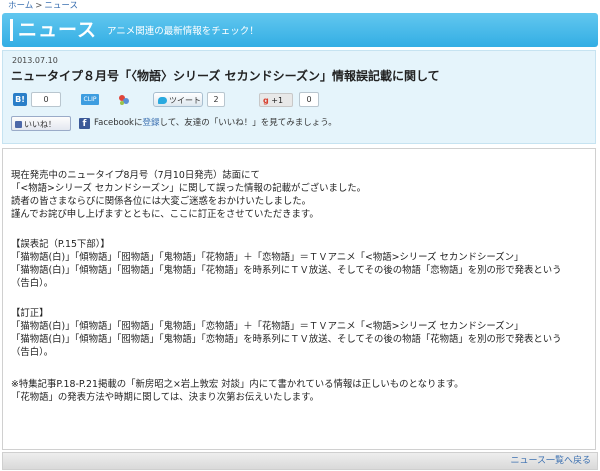 The width and height of the screenshot is (600, 471). I want to click on tweet-label: ツイート, so click(185, 100).